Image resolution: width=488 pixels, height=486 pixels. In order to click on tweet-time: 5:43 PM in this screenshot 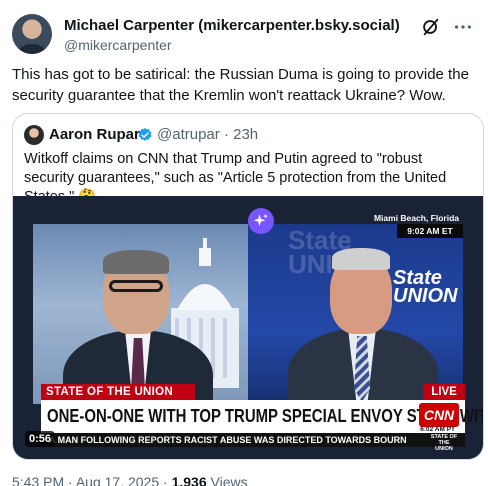, I will do `click(38, 480)`.